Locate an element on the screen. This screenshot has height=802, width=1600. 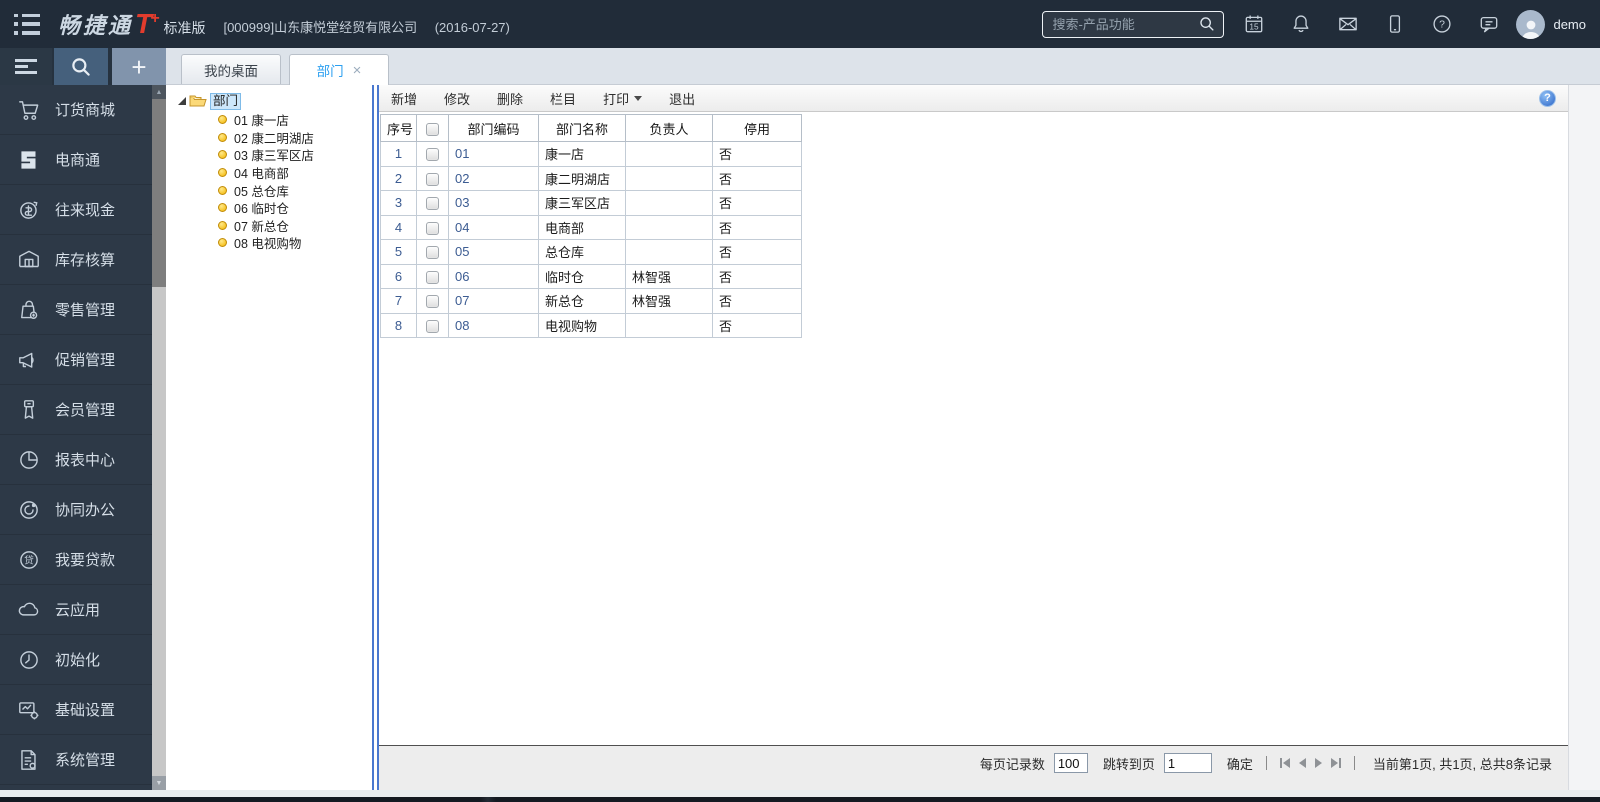
chat-icon is located at coordinates (1488, 24).